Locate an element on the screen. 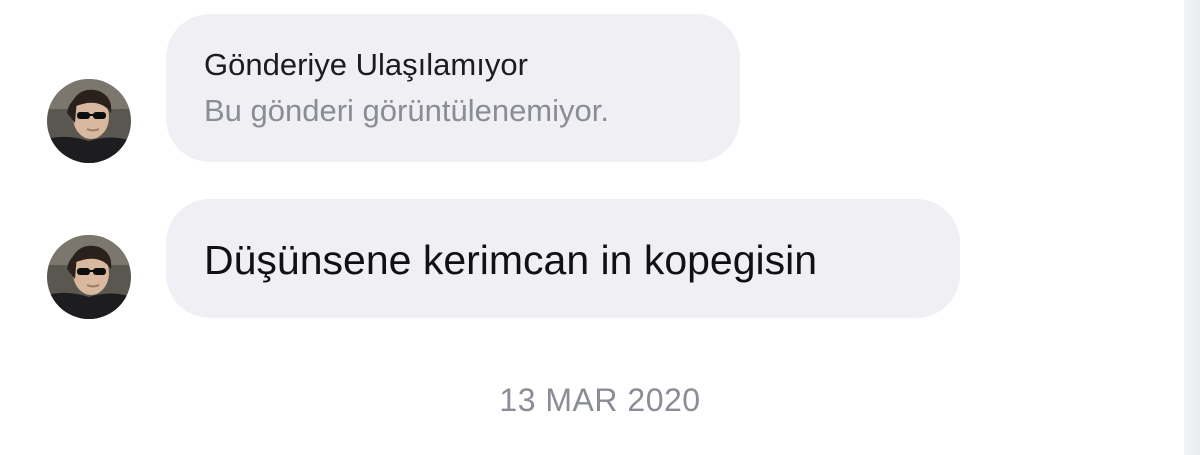 The height and width of the screenshot is (455, 1200). message-text: Düşünsene kerimcan in kopegisin is located at coordinates (511, 260).